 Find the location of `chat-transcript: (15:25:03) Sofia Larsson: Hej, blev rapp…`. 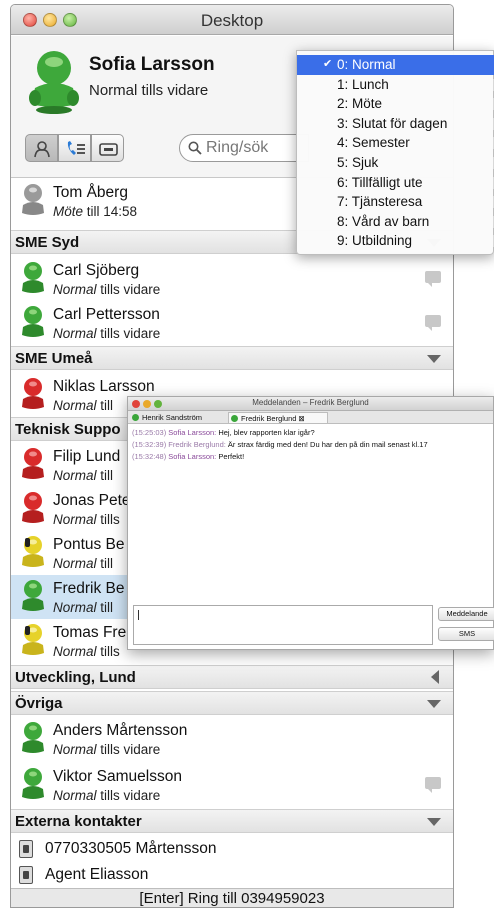

chat-transcript: (15:25:03) Sofia Larsson: Hej, blev rapp… is located at coordinates (310, 513).